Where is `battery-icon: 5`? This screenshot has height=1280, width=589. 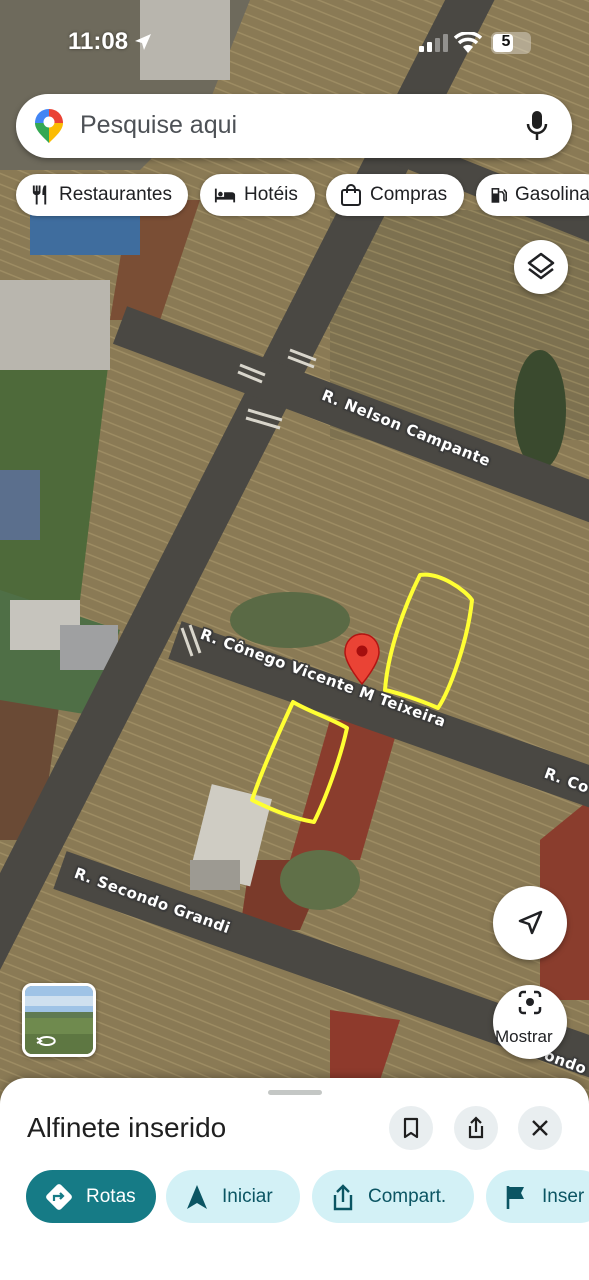 battery-icon: 5 is located at coordinates (511, 43).